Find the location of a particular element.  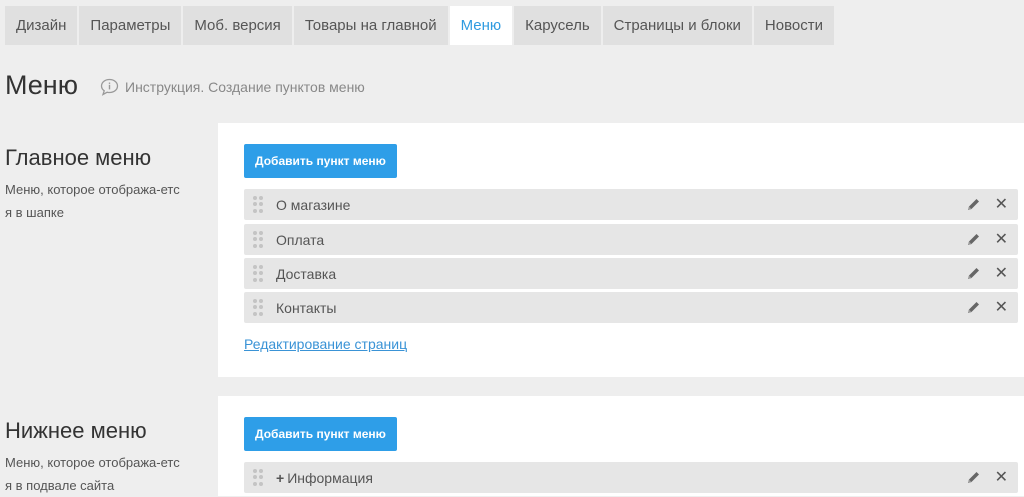

menu-item-label: + Информация is located at coordinates (621, 478).